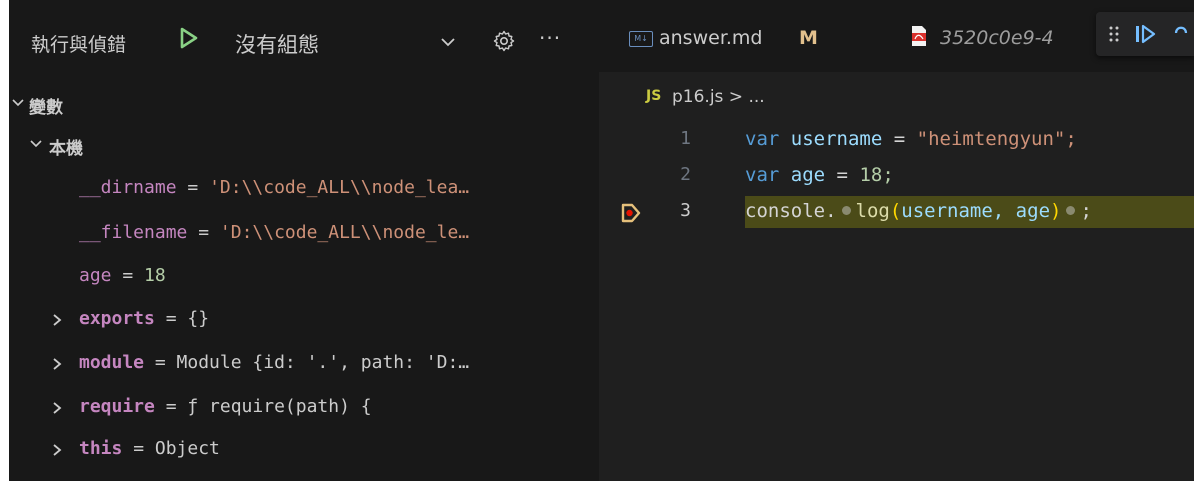 The height and width of the screenshot is (486, 1194). Describe the element at coordinates (1181, 36) in the screenshot. I see `step-over-icon` at that location.